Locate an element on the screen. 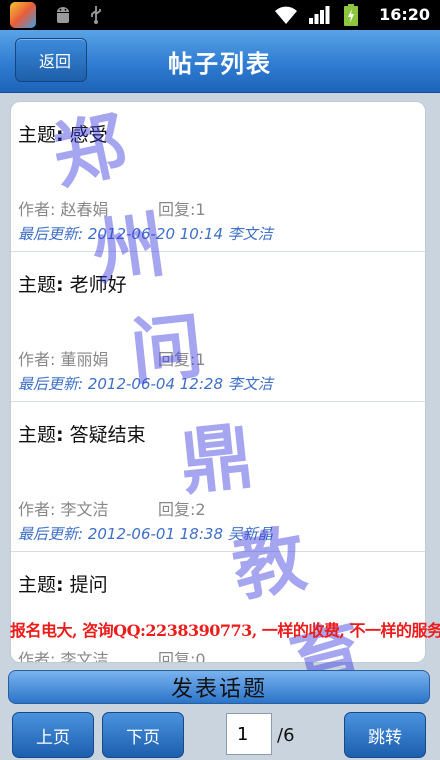  post-subject: 主题: 答疑结束 is located at coordinates (82, 435).